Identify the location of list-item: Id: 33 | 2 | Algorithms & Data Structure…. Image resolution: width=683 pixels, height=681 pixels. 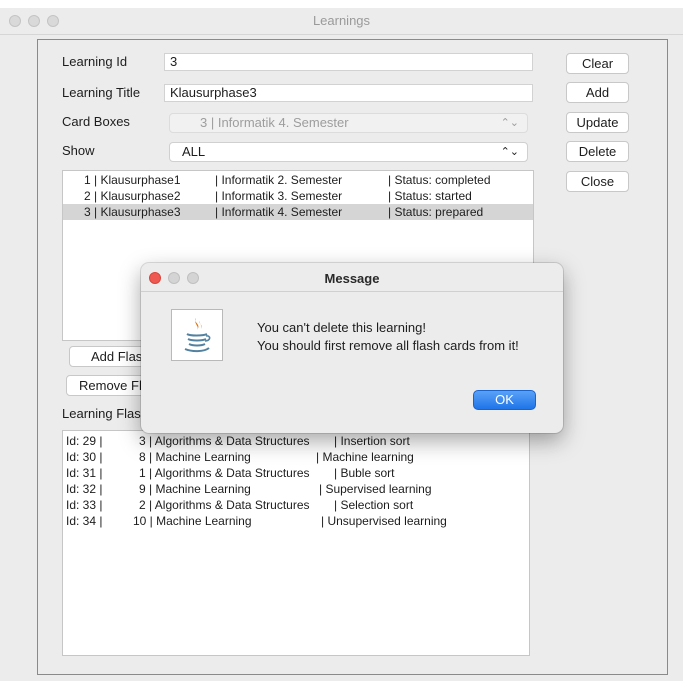
(296, 505).